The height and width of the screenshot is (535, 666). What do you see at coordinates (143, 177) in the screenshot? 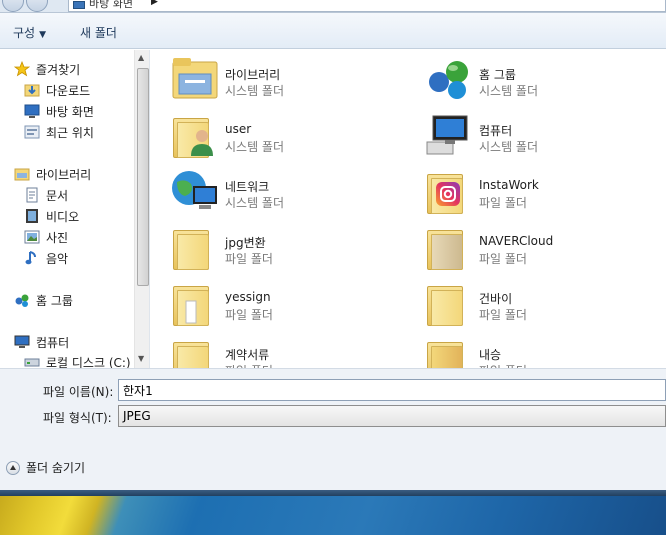
I see `scroll-thumb` at bounding box center [143, 177].